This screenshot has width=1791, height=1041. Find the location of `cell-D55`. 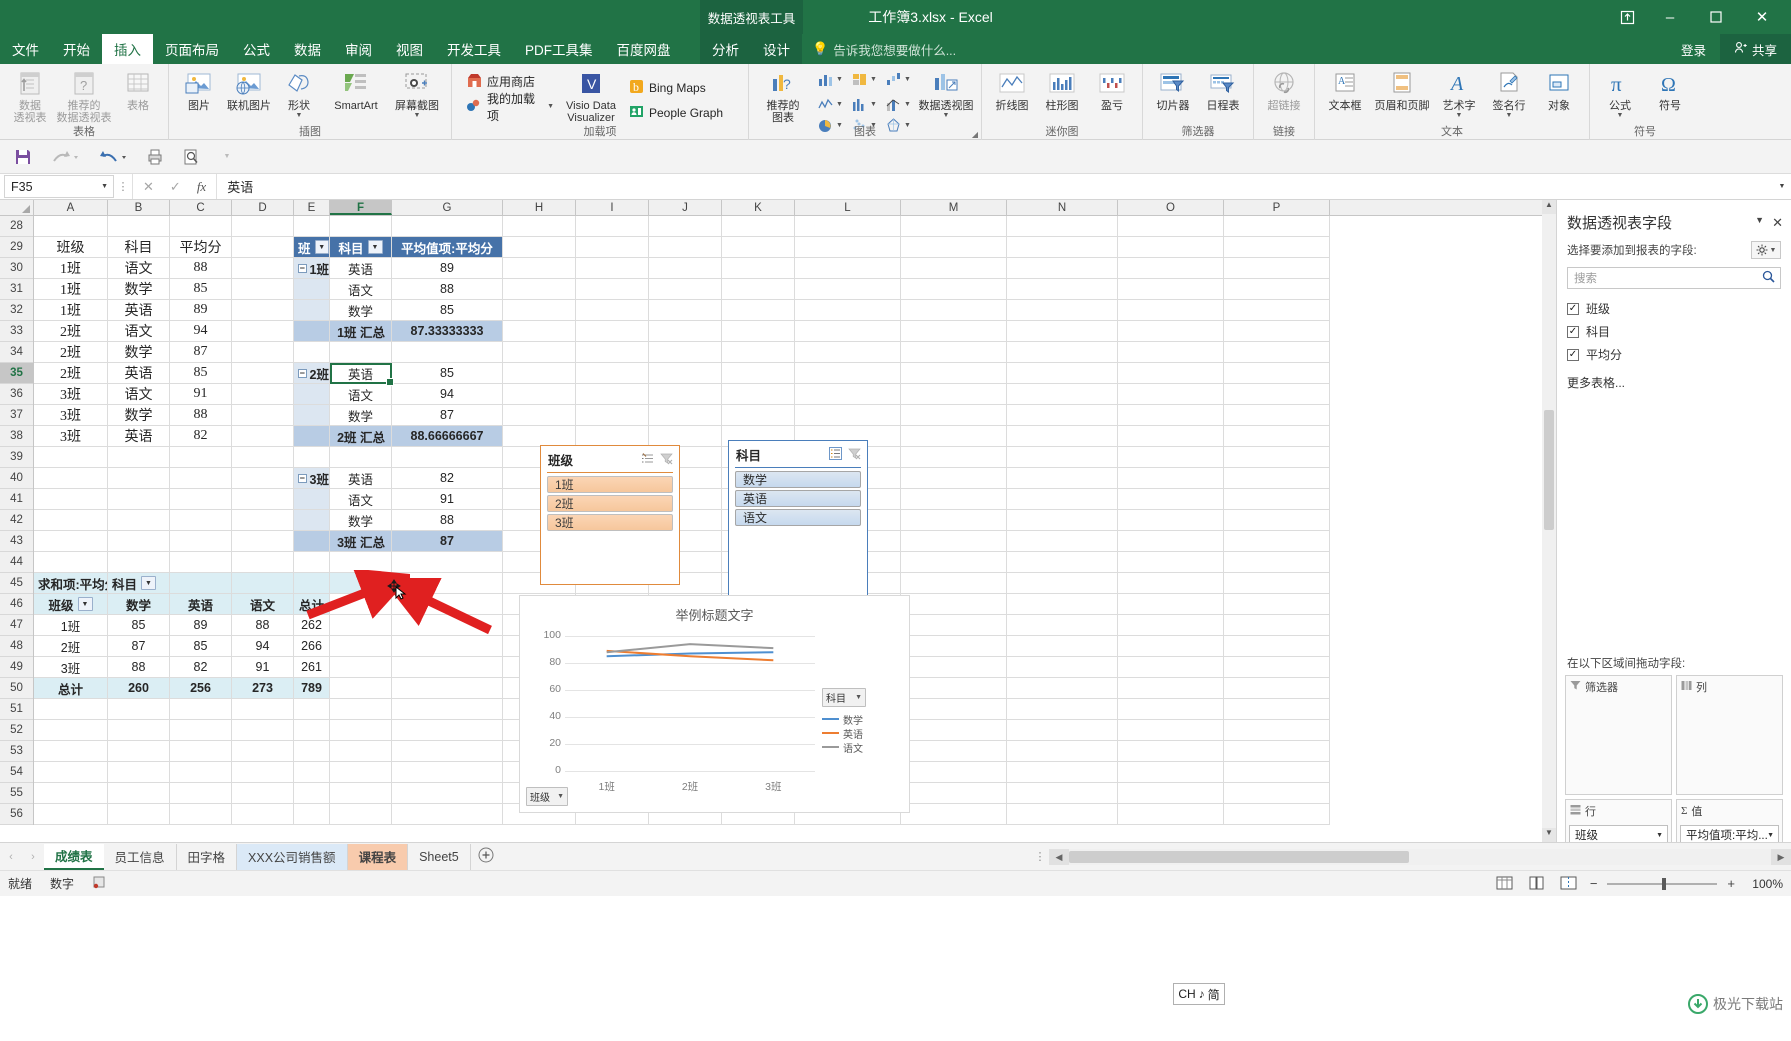

cell-D55 is located at coordinates (263, 793).